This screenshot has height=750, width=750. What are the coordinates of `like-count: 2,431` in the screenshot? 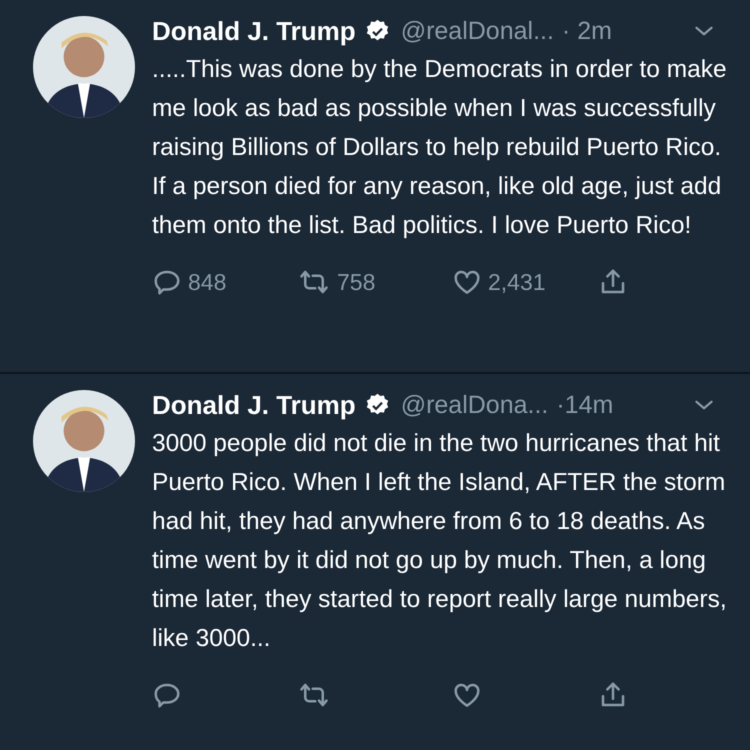 It's located at (517, 282).